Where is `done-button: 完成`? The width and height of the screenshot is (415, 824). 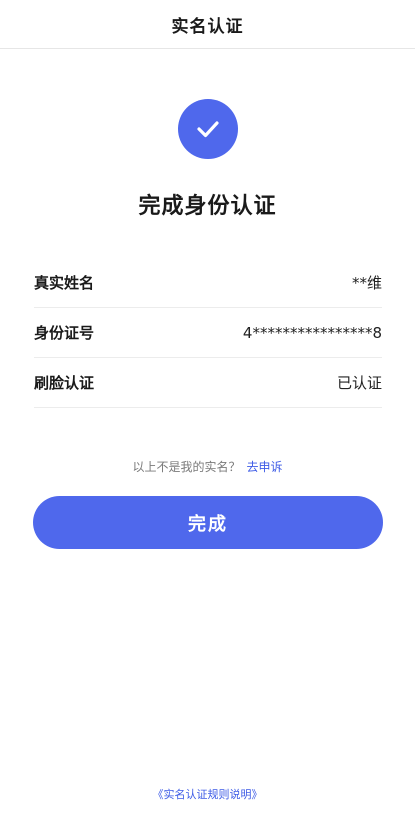
done-button: 完成 is located at coordinates (208, 522).